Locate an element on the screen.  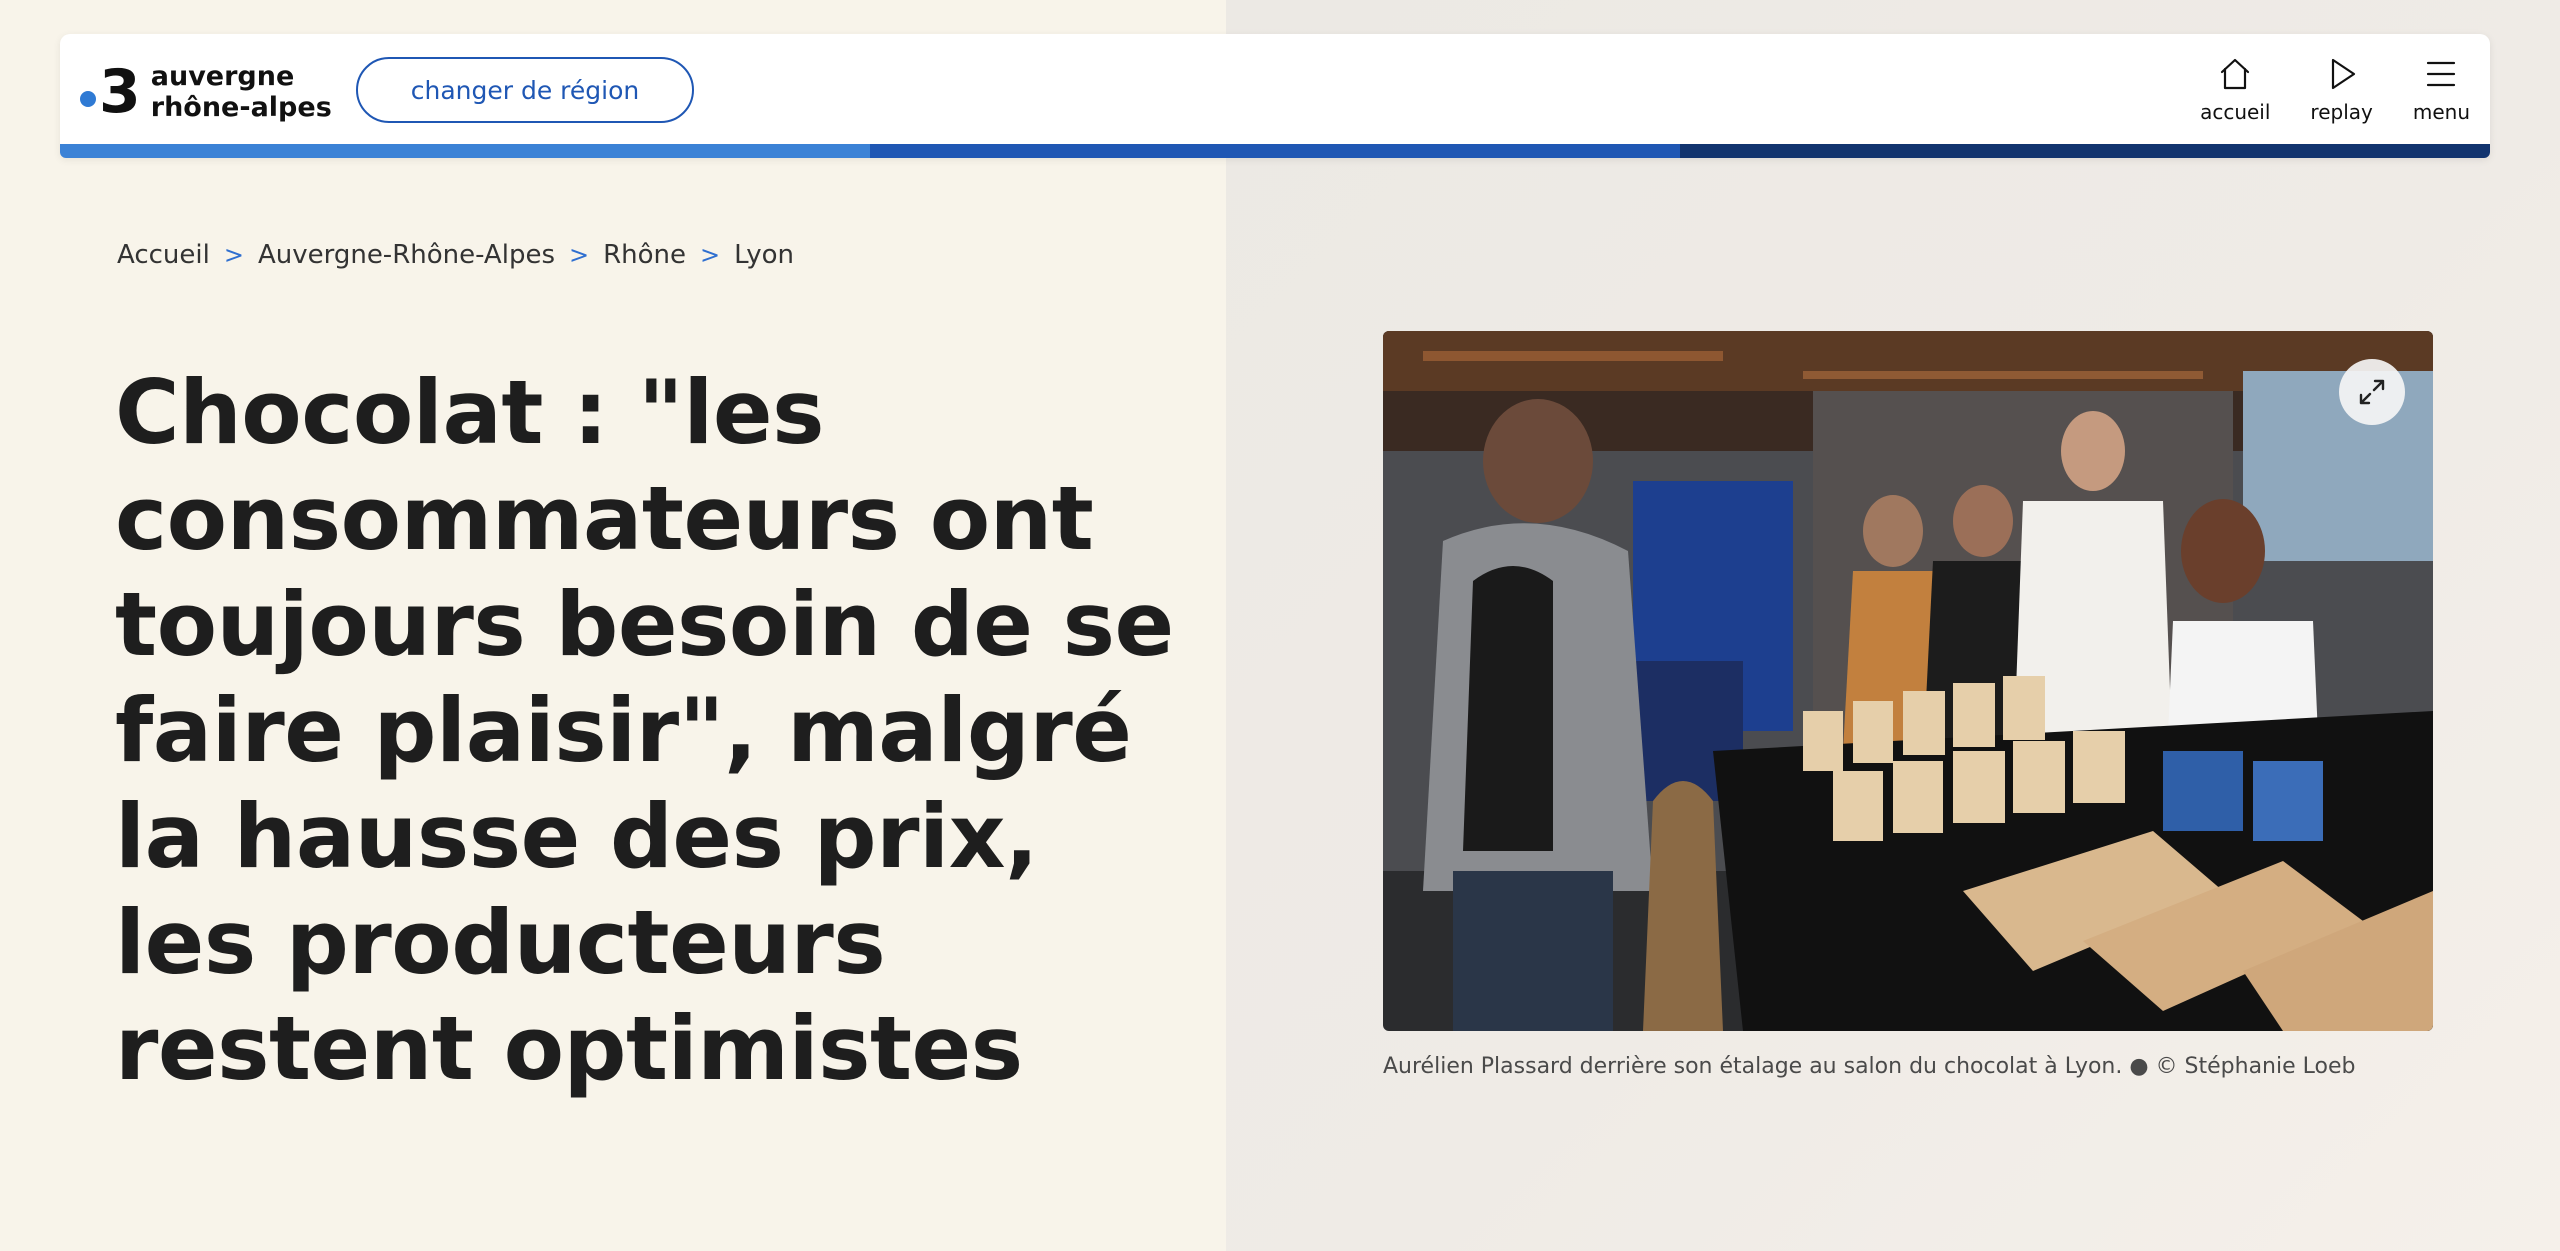
breadcrumb-item-accueil: Accueil is located at coordinates (163, 255).